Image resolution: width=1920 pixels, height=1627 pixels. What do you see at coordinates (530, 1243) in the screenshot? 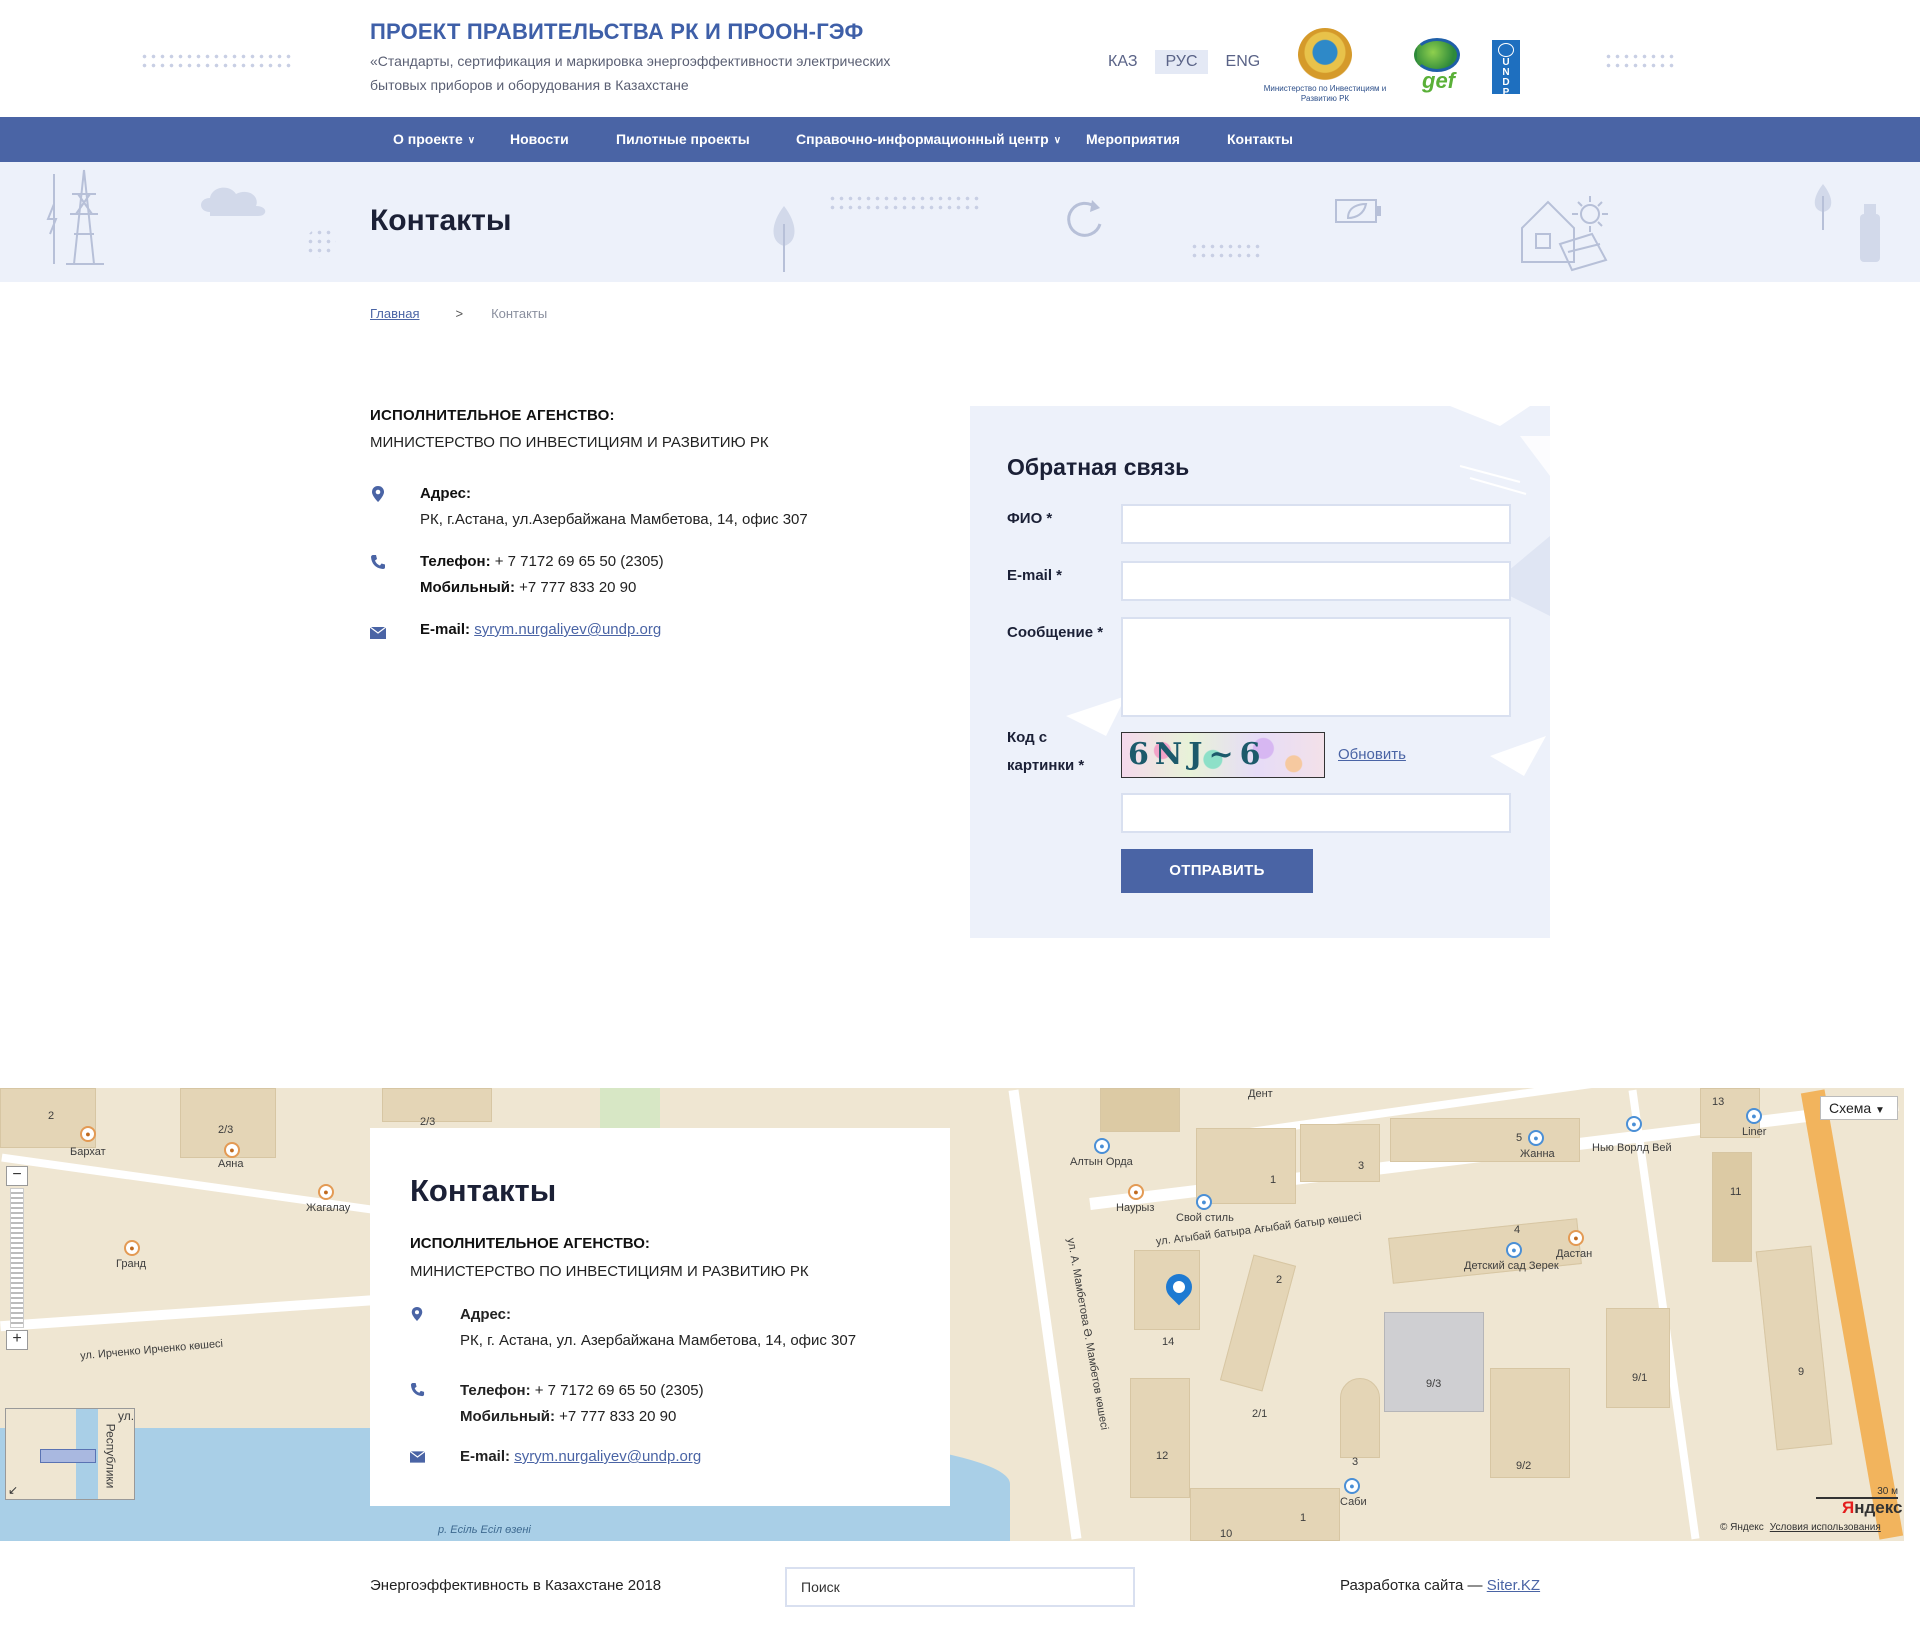
I see `agency-label: ИСПОЛНИТЕЛЬНОЕ АГЕНСТВО:` at bounding box center [530, 1243].